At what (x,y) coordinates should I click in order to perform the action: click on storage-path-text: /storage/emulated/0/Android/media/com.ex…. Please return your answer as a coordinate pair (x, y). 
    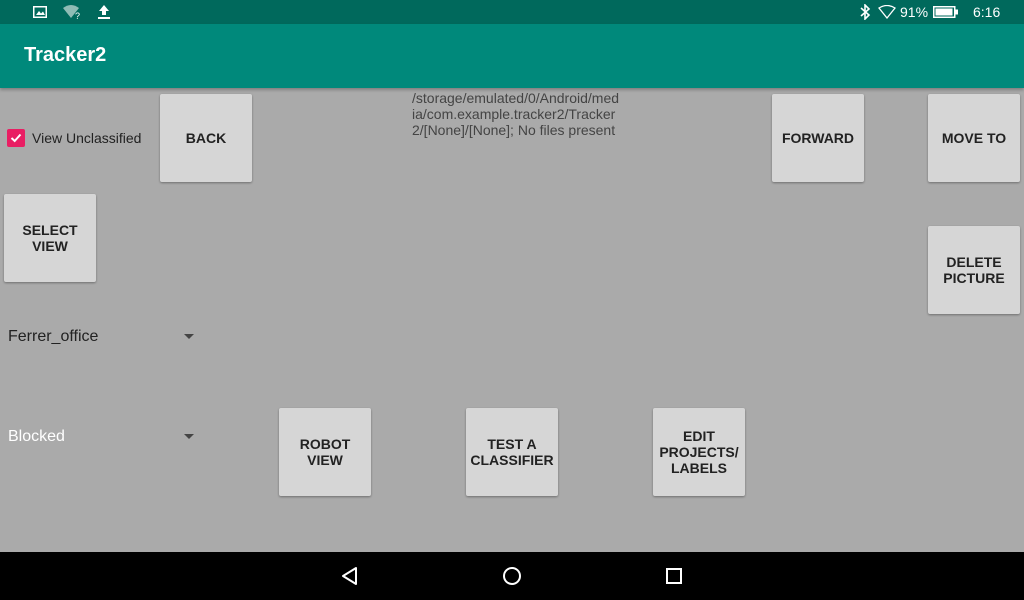
    Looking at the image, I should click on (516, 114).